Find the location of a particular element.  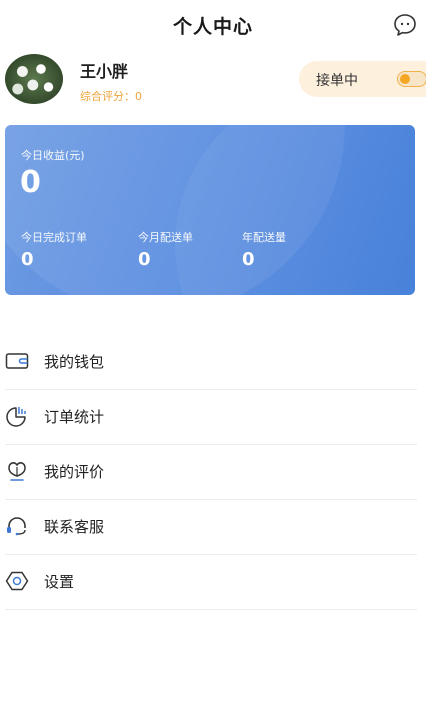

rating-label: 综合评分： is located at coordinates (107, 96).